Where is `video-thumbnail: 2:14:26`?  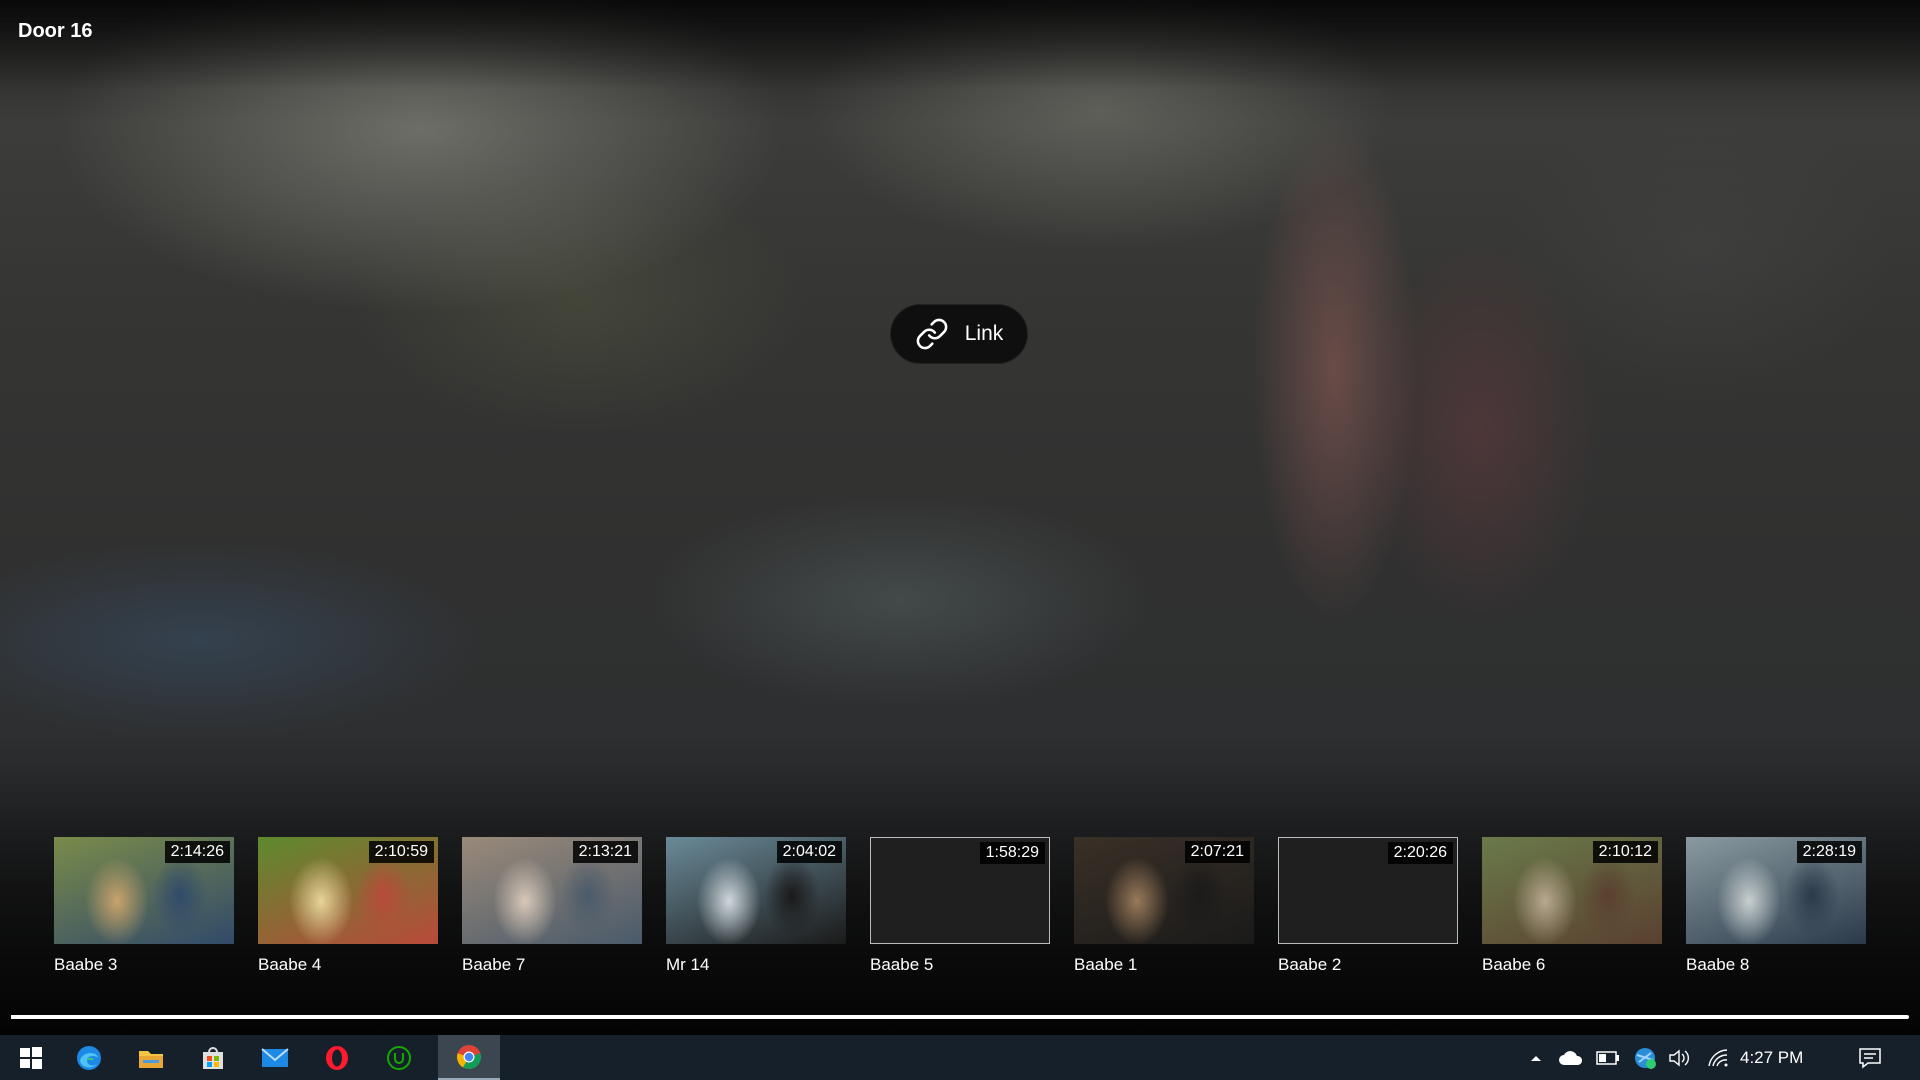
video-thumbnail: 2:14:26 is located at coordinates (144, 890).